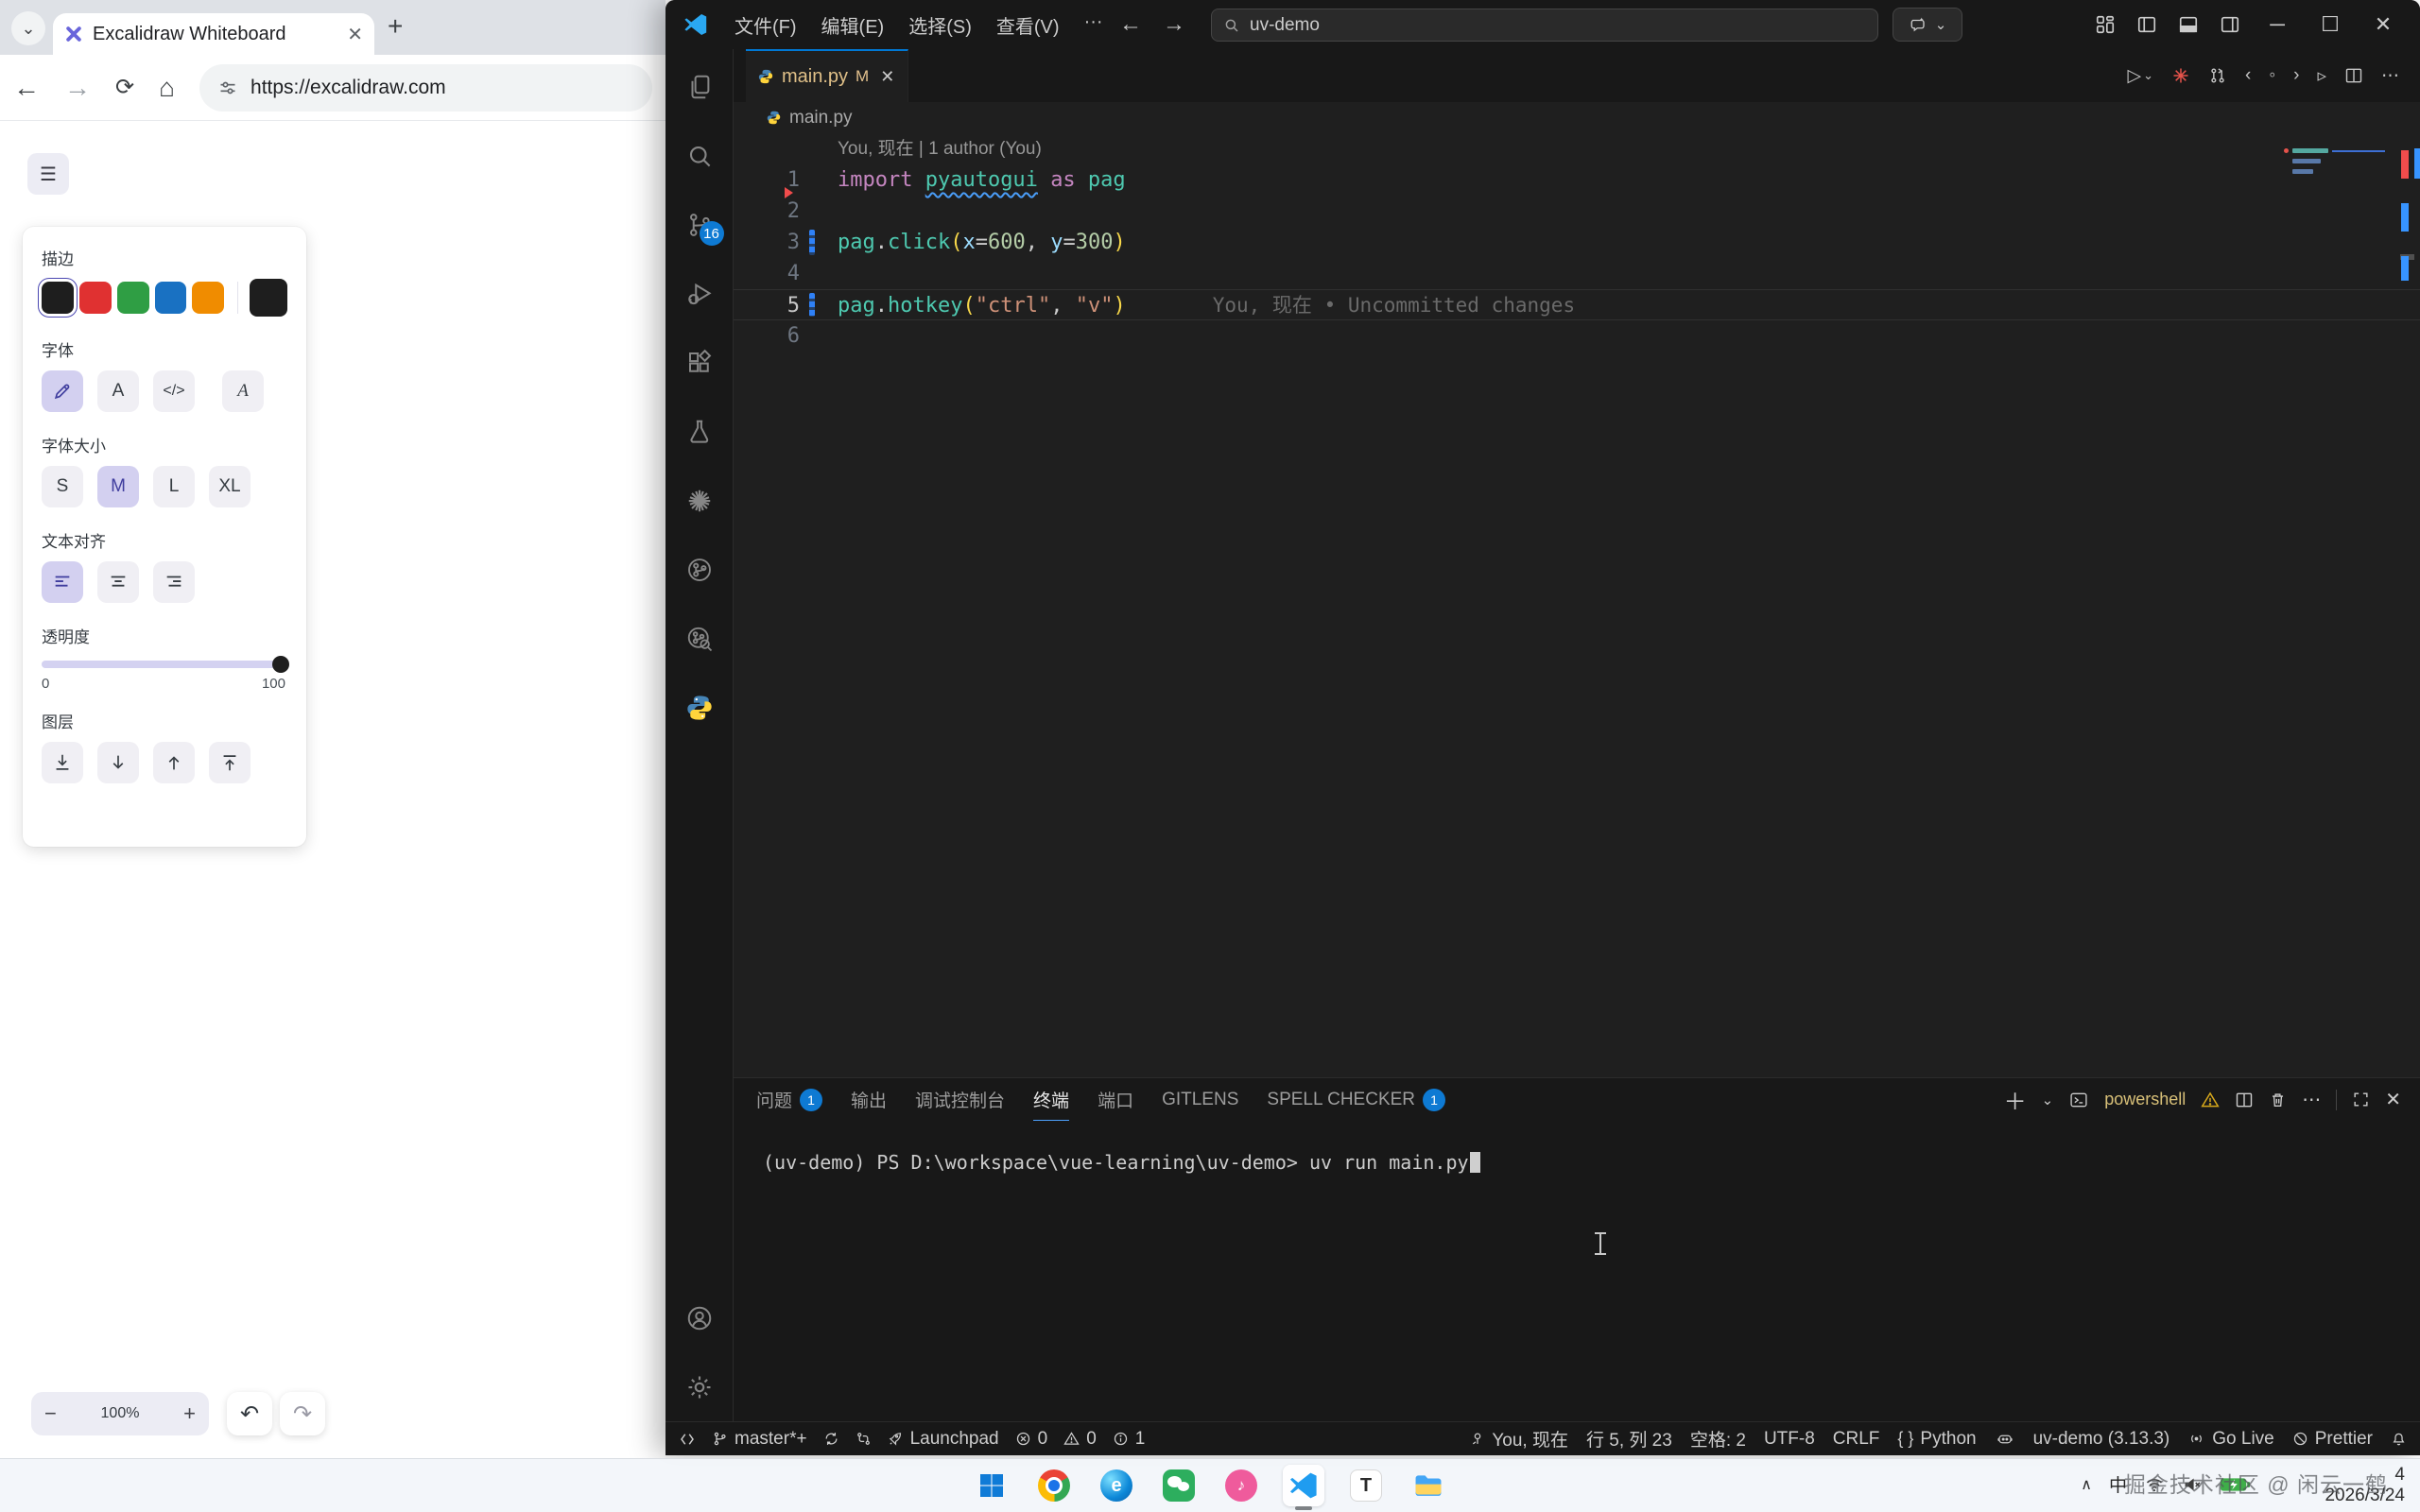 The width and height of the screenshot is (2420, 1512). I want to click on send-to-back-button, so click(63, 762).